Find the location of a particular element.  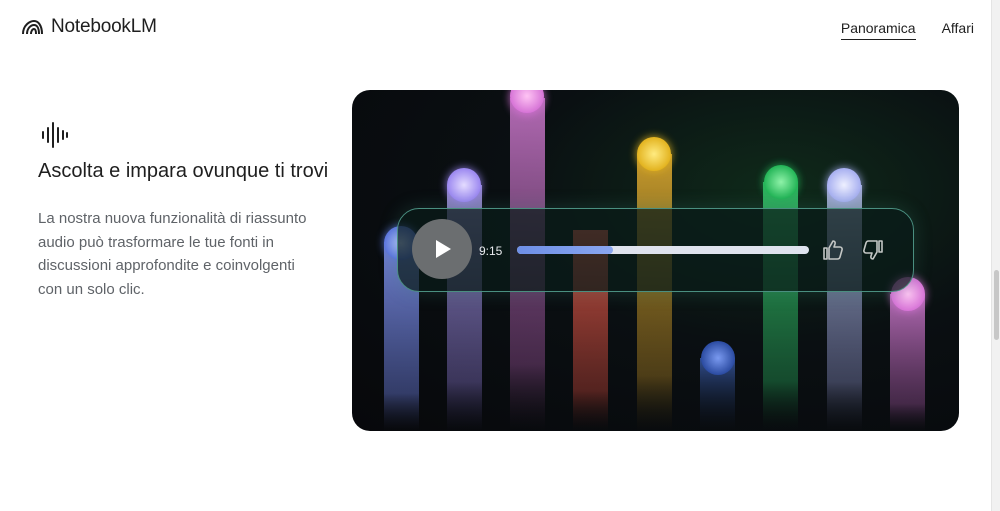

play-button is located at coordinates (442, 249).